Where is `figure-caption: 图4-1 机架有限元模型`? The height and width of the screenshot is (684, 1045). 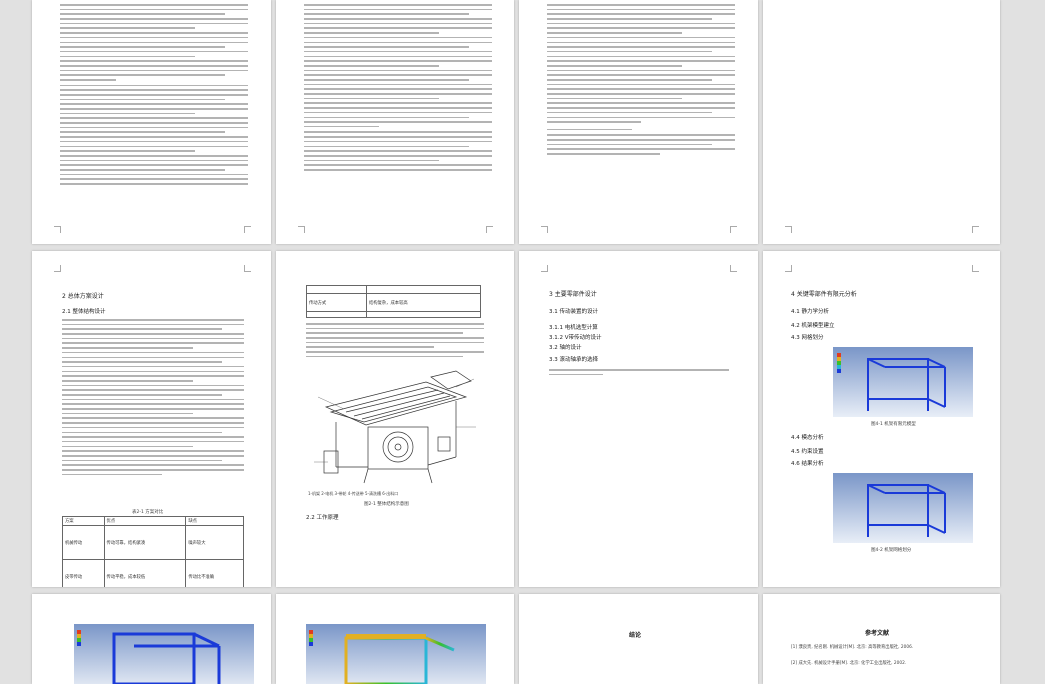
figure-caption: 图4-1 机架有限元模型 is located at coordinates (893, 424).